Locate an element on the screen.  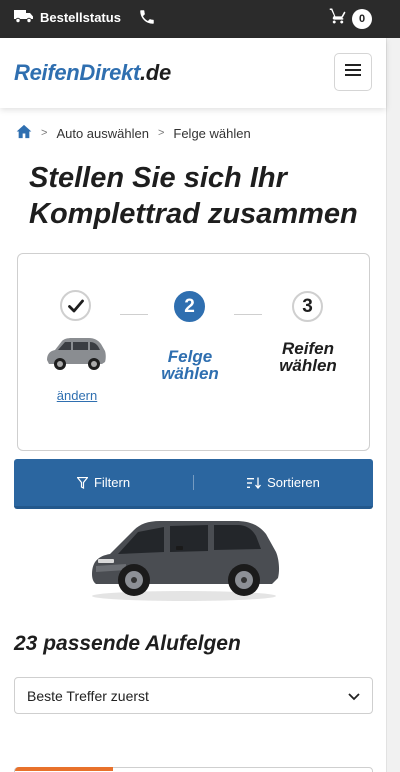
order-status-link: Bestellstatus is located at coordinates (67, 17).